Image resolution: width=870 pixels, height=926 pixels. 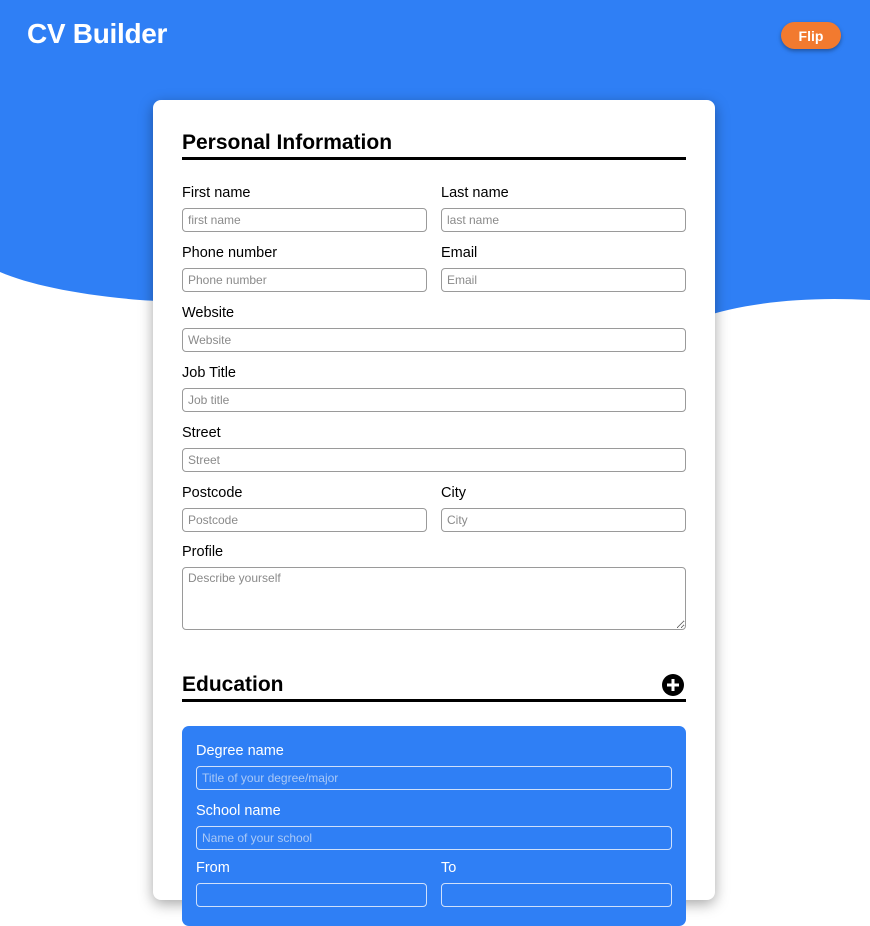 What do you see at coordinates (434, 685) in the screenshot?
I see `education-header: Education` at bounding box center [434, 685].